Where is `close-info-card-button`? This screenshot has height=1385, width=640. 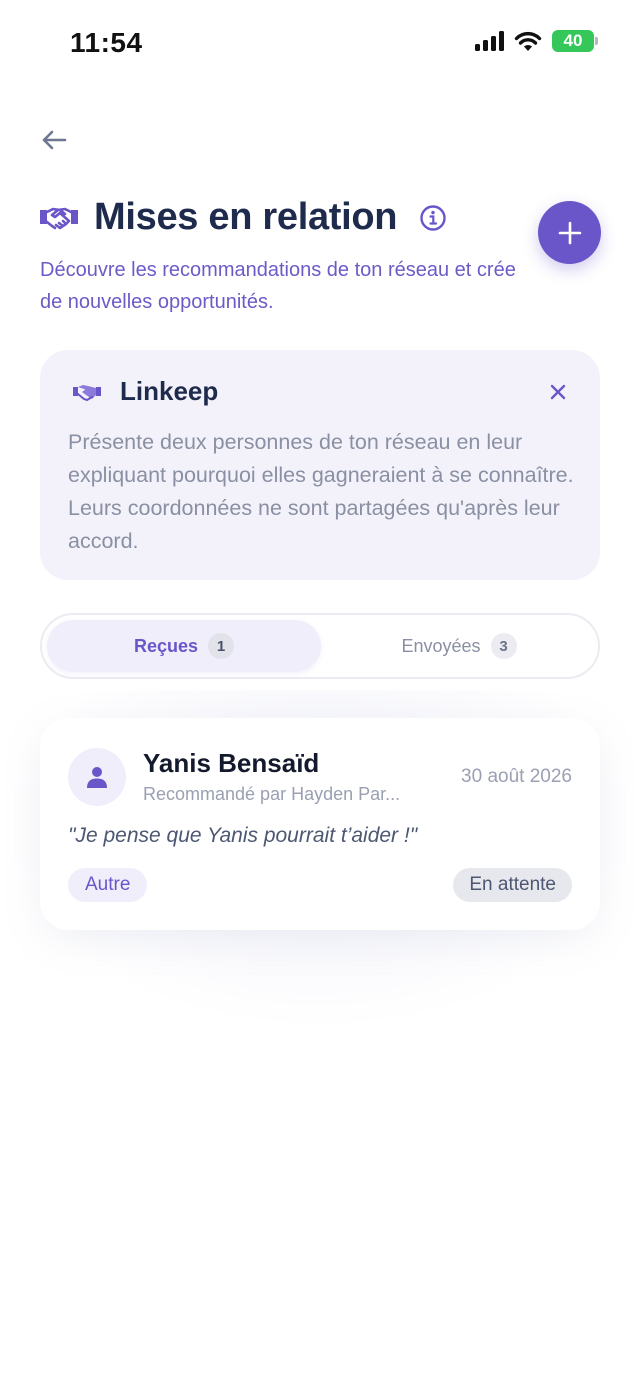 close-info-card-button is located at coordinates (558, 392).